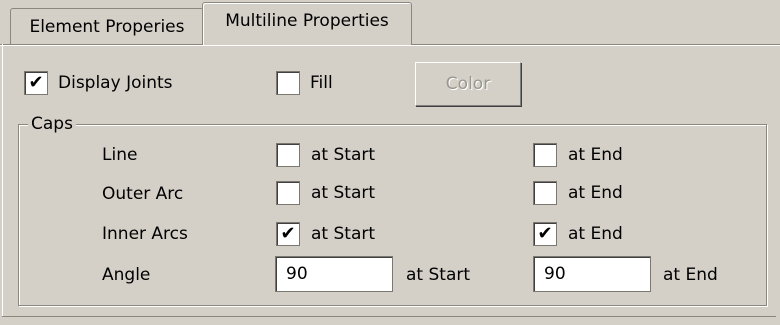  Describe the element at coordinates (145, 234) in the screenshot. I see `caps-row-label: Inner Arcs` at that location.